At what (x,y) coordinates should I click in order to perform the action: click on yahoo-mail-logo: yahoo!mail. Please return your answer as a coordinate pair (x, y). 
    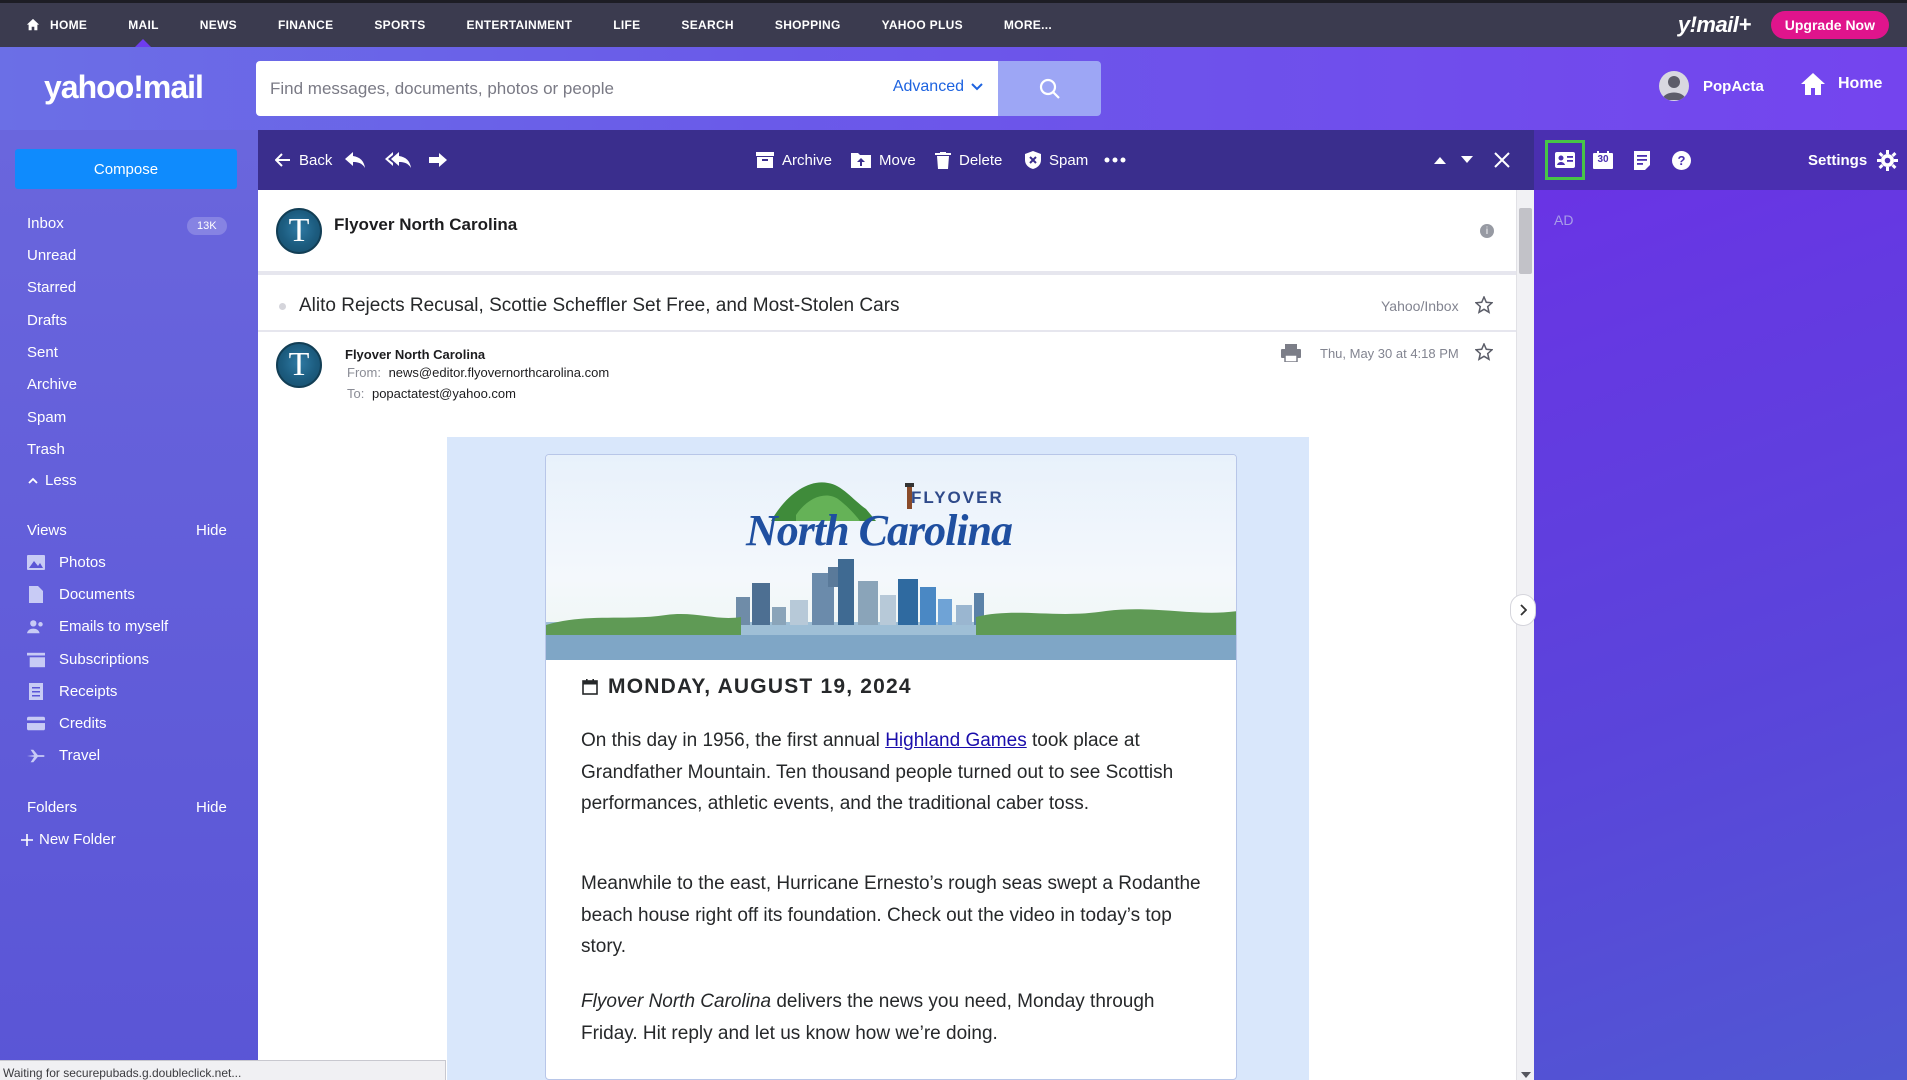
    Looking at the image, I should click on (124, 87).